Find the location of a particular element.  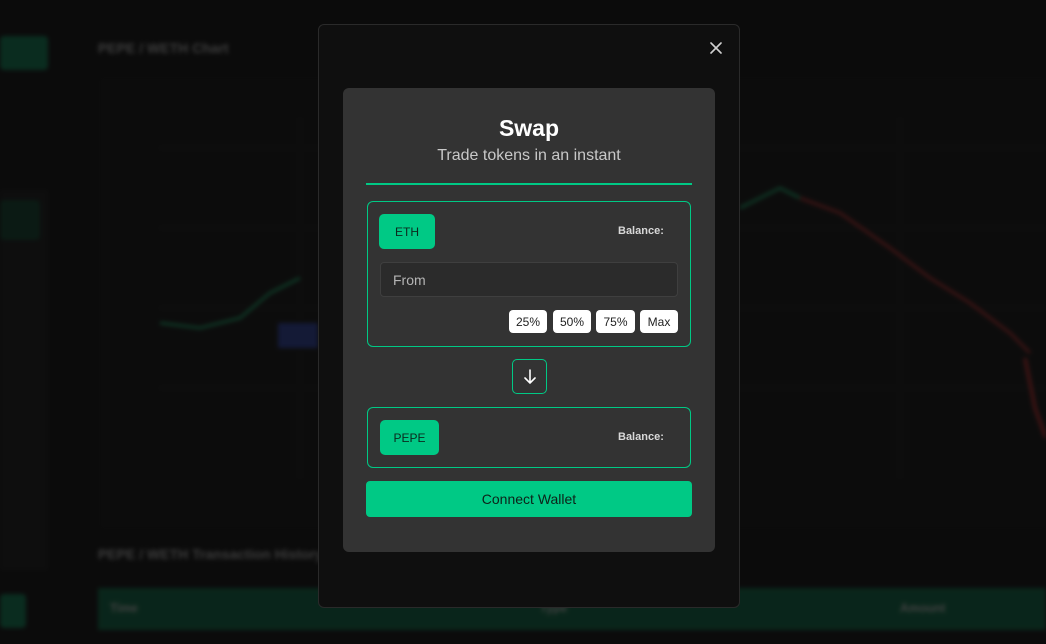

to-token-select-button: PEPE is located at coordinates (409, 437).